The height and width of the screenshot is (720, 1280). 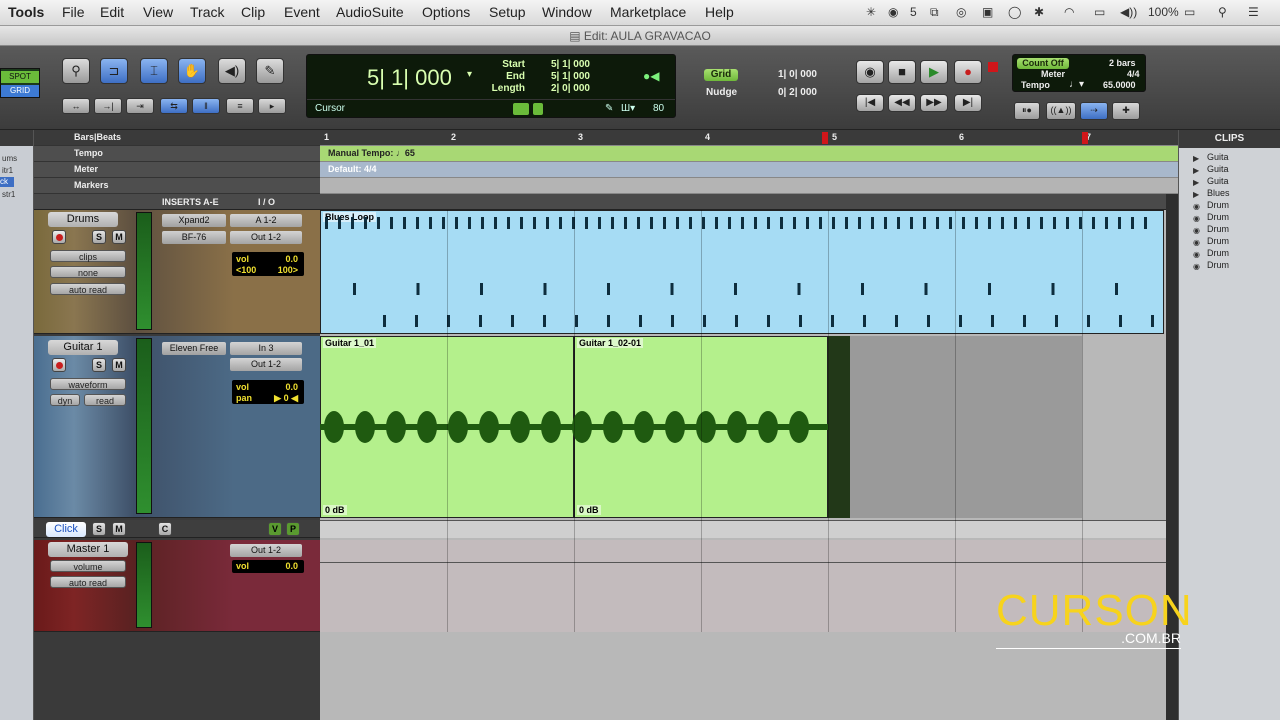 What do you see at coordinates (253, 12) in the screenshot?
I see `menu-clip: Clip` at bounding box center [253, 12].